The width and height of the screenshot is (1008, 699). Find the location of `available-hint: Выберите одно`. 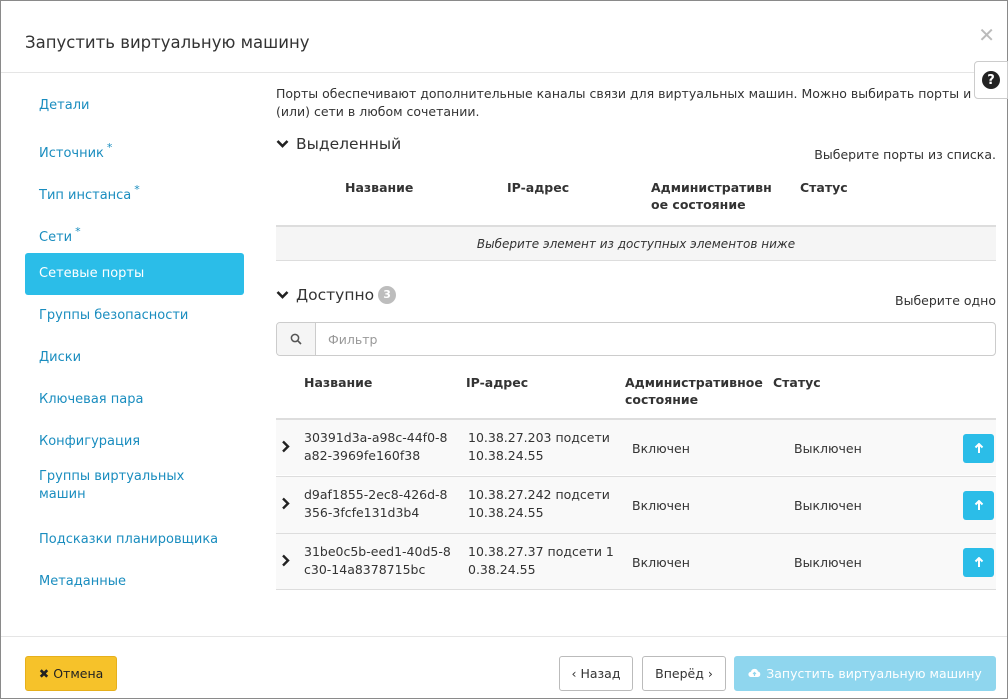

available-hint: Выберите одно is located at coordinates (945, 300).